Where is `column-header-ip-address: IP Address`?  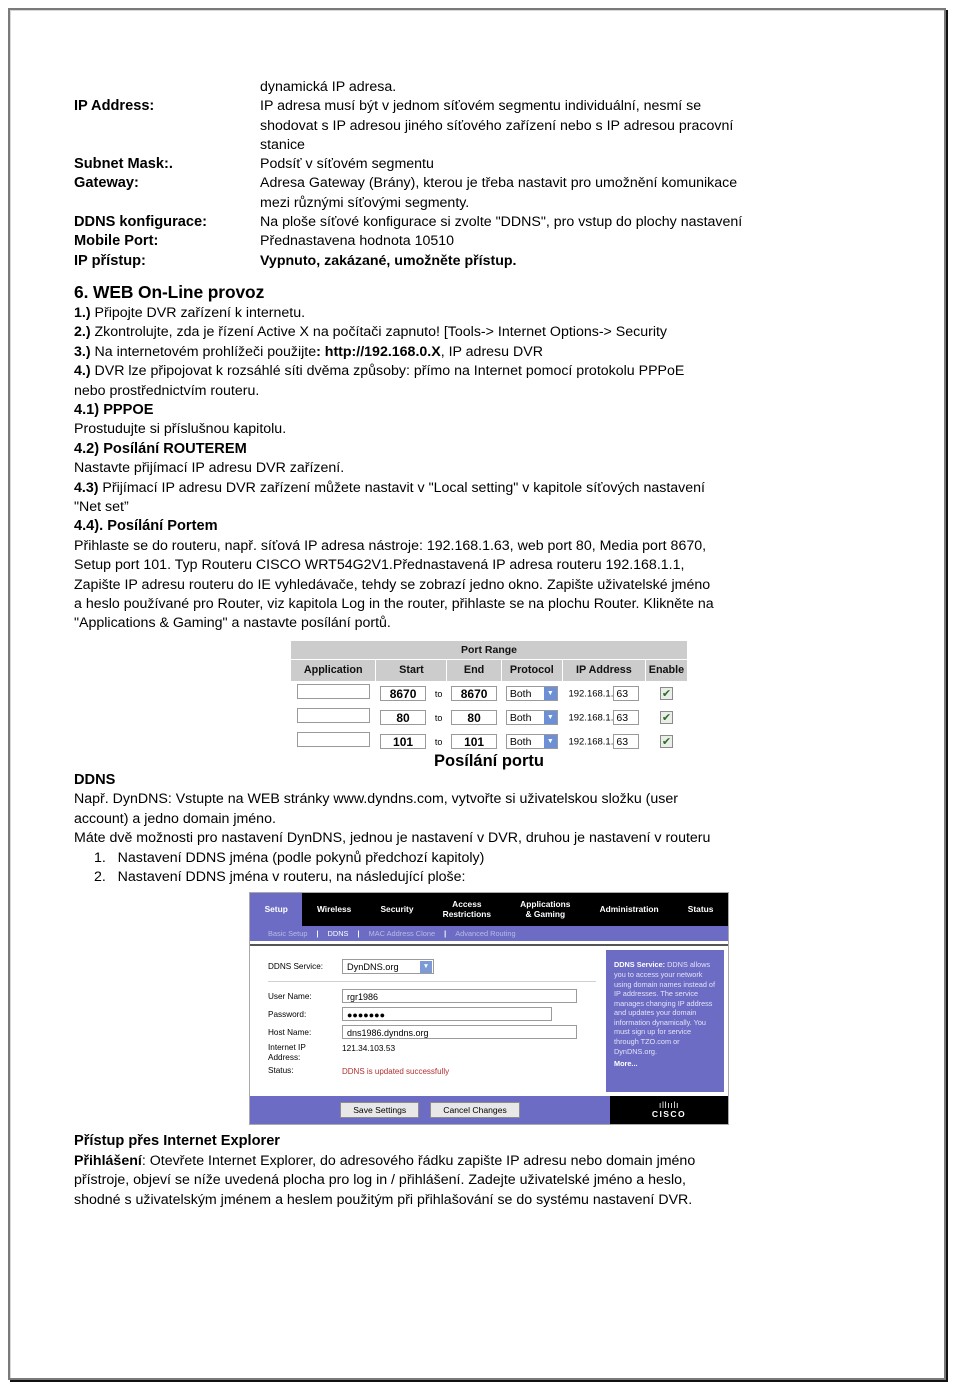 column-header-ip-address: IP Address is located at coordinates (603, 670).